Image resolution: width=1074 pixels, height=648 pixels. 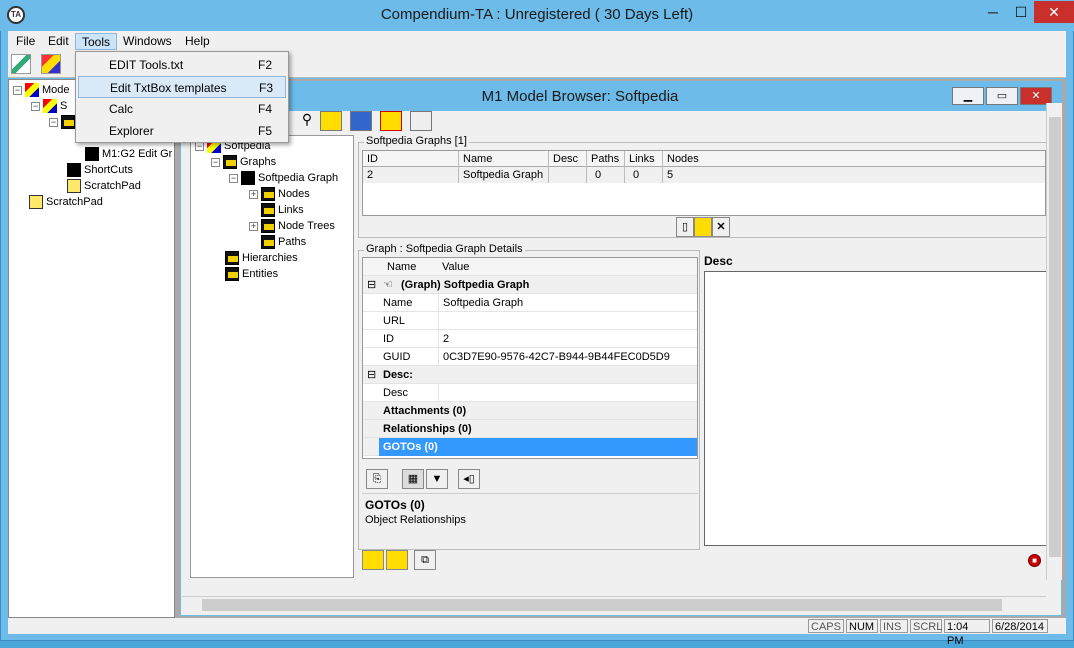 I want to click on table-row: 2 Softpedia Graph 0 0 5, so click(x=704, y=175).